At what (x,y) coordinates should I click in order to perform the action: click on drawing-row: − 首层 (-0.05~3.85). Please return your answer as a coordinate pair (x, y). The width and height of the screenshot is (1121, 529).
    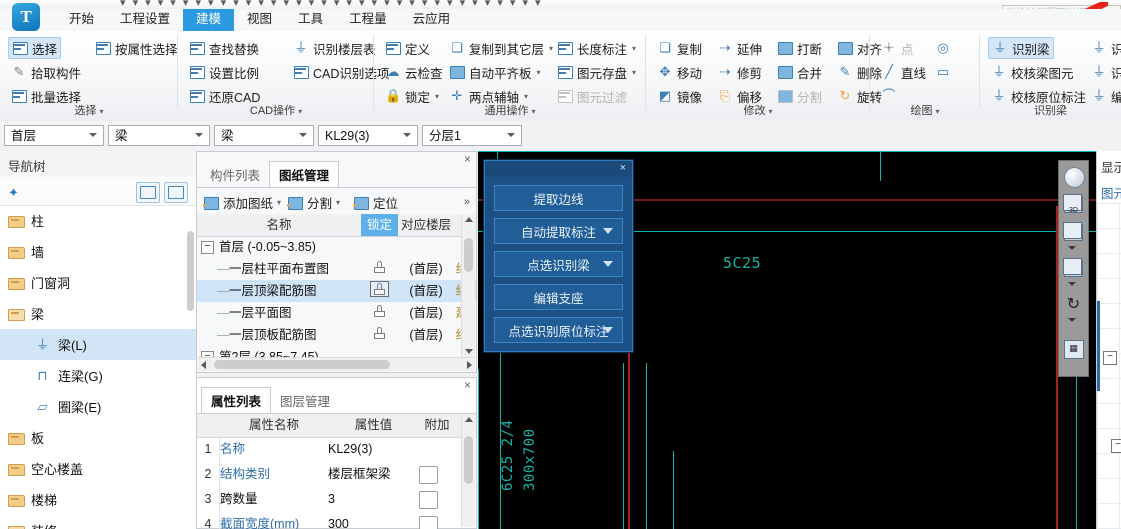
    Looking at the image, I should click on (336, 247).